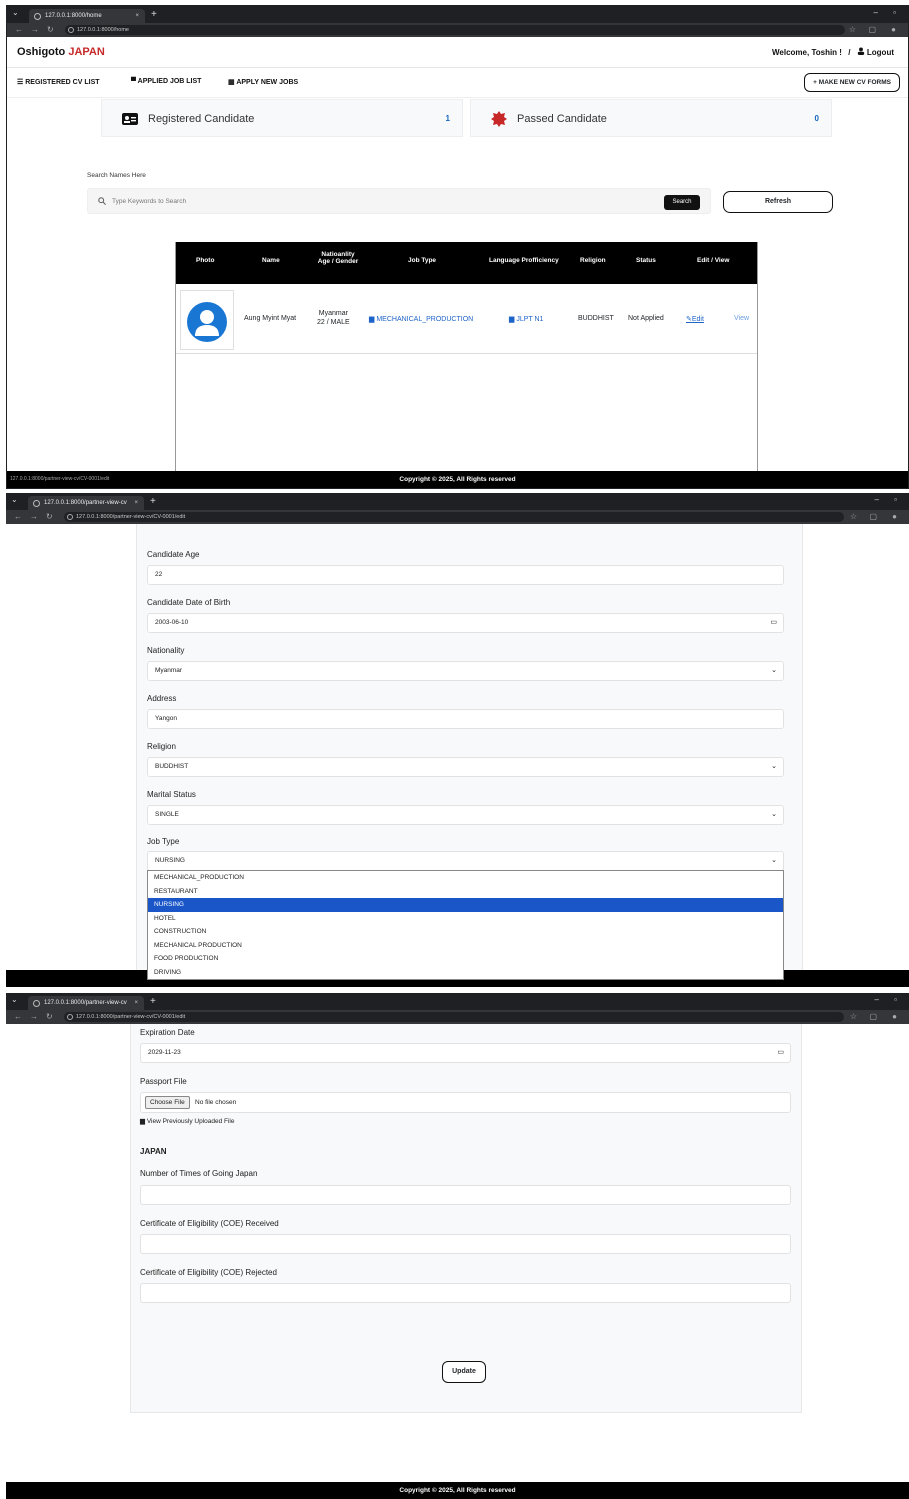 The height and width of the screenshot is (1499, 909). I want to click on browser-tab: 127.0.0.1:8000/home ×, so click(87, 16).